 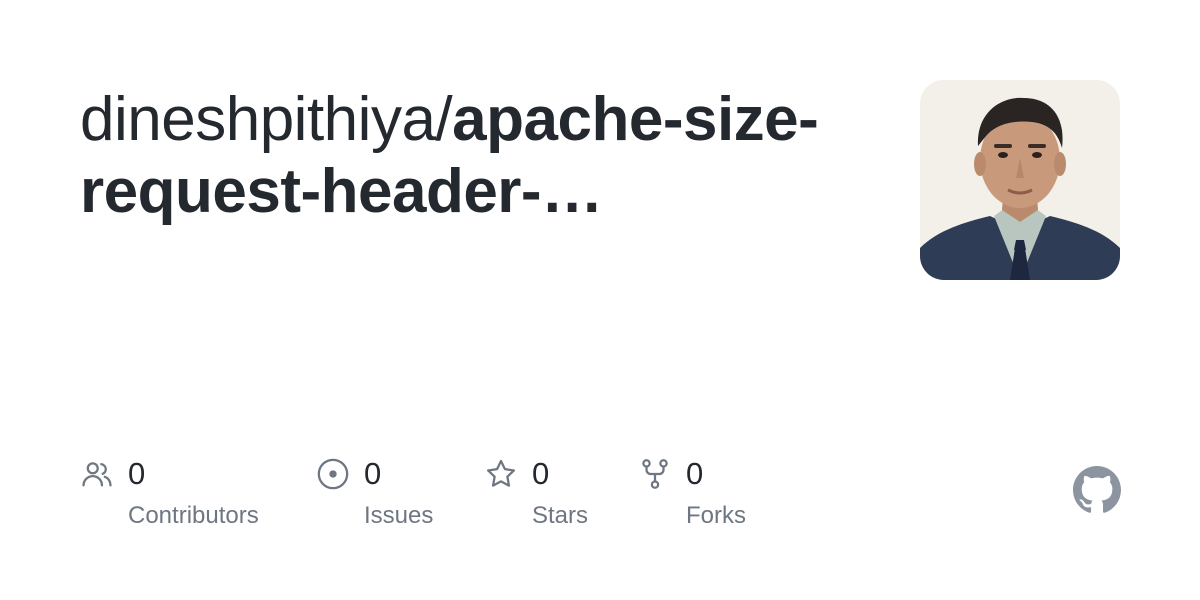 What do you see at coordinates (716, 515) in the screenshot?
I see `forks-label: Forks` at bounding box center [716, 515].